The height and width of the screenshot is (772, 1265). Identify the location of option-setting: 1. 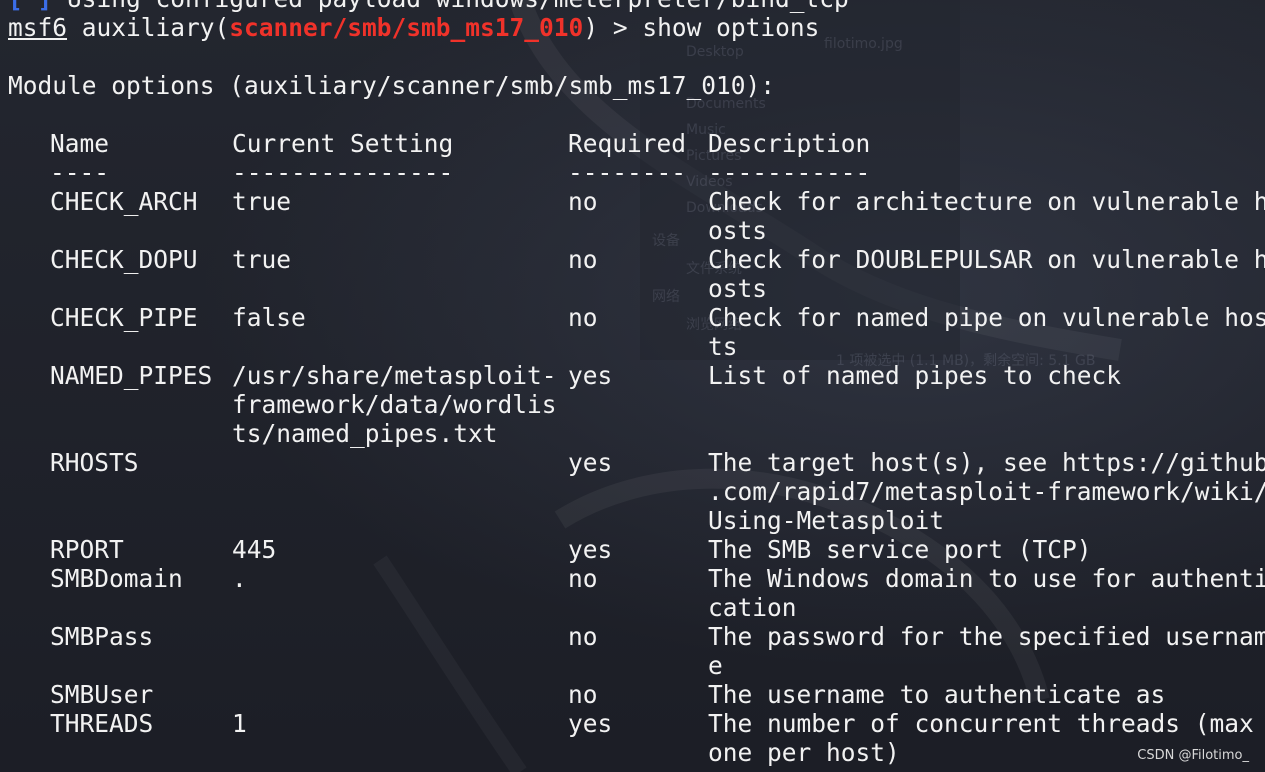
(239, 723).